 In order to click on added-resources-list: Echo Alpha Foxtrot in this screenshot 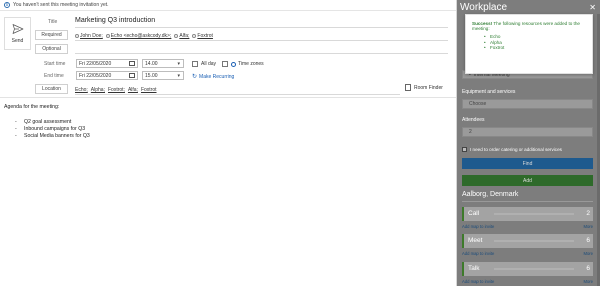, I will do `click(529, 42)`.